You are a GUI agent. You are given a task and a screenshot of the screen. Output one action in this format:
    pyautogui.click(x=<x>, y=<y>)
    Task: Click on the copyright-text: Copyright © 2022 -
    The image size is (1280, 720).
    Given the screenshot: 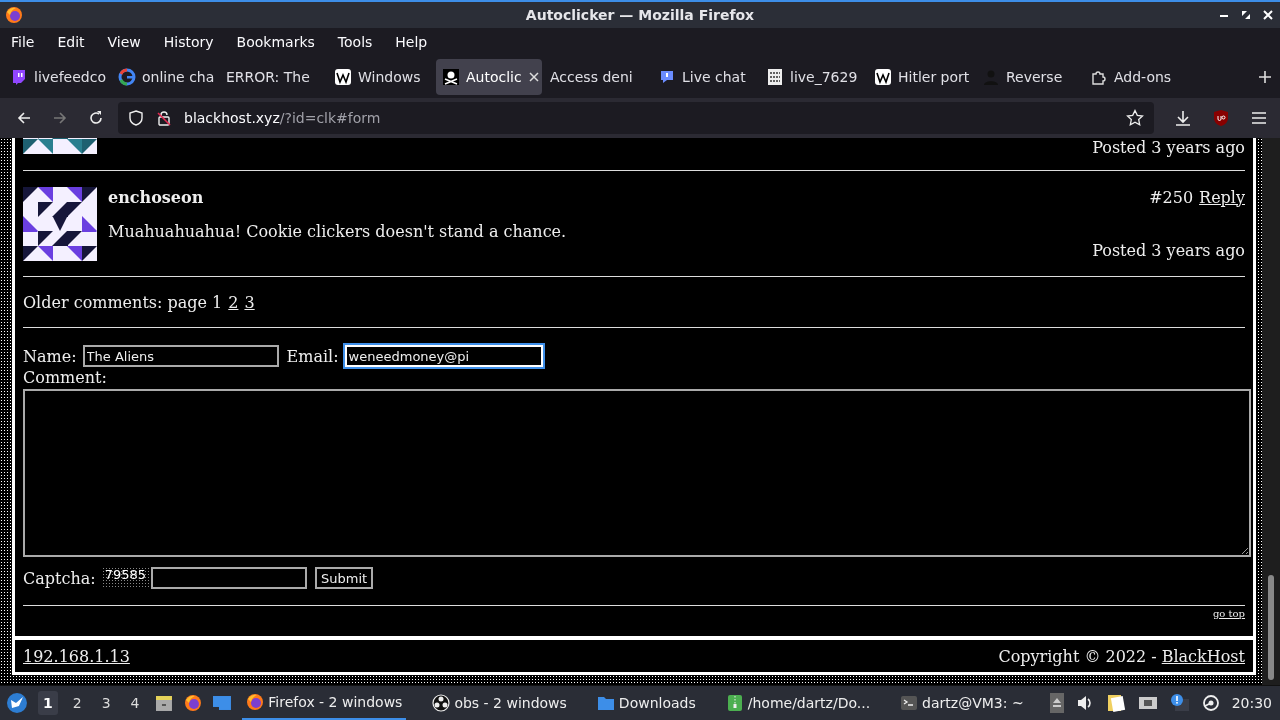 What is the action you would take?
    pyautogui.click(x=1077, y=656)
    